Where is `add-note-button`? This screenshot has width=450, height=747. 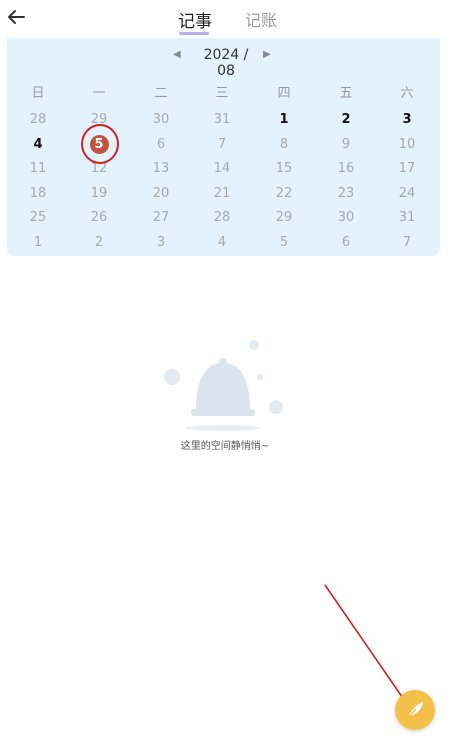
add-note-button is located at coordinates (415, 710).